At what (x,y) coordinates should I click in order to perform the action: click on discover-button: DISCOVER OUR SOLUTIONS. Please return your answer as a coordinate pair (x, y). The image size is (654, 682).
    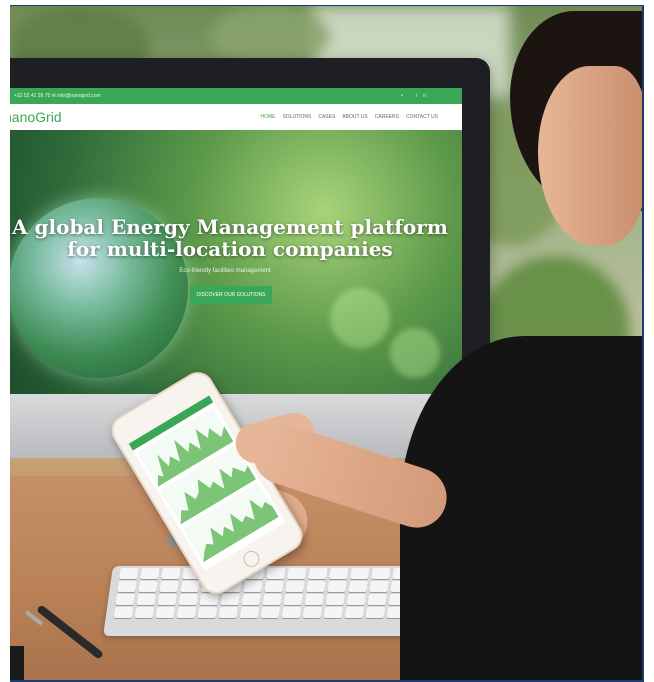
    Looking at the image, I should click on (231, 295).